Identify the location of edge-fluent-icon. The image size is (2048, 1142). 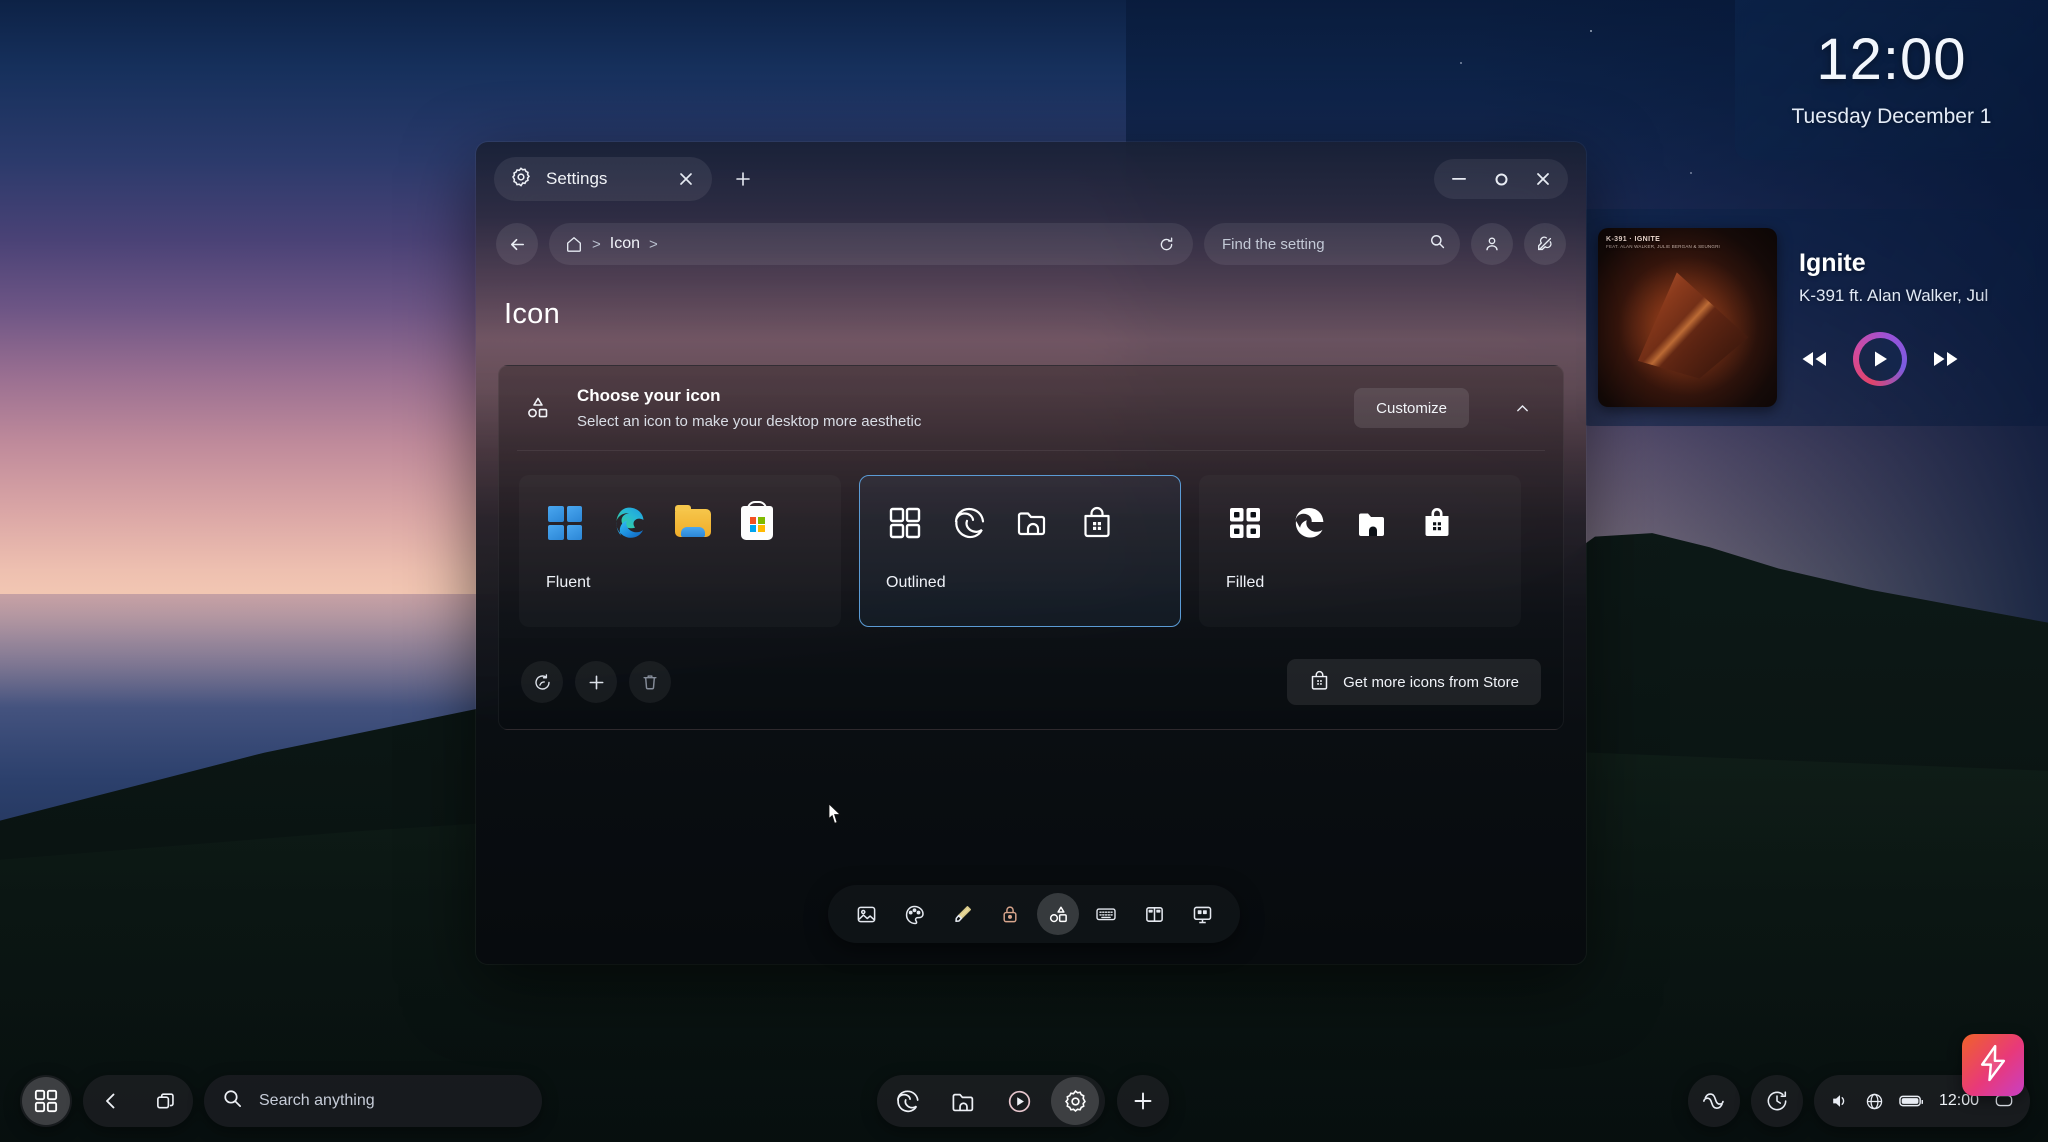
(629, 523).